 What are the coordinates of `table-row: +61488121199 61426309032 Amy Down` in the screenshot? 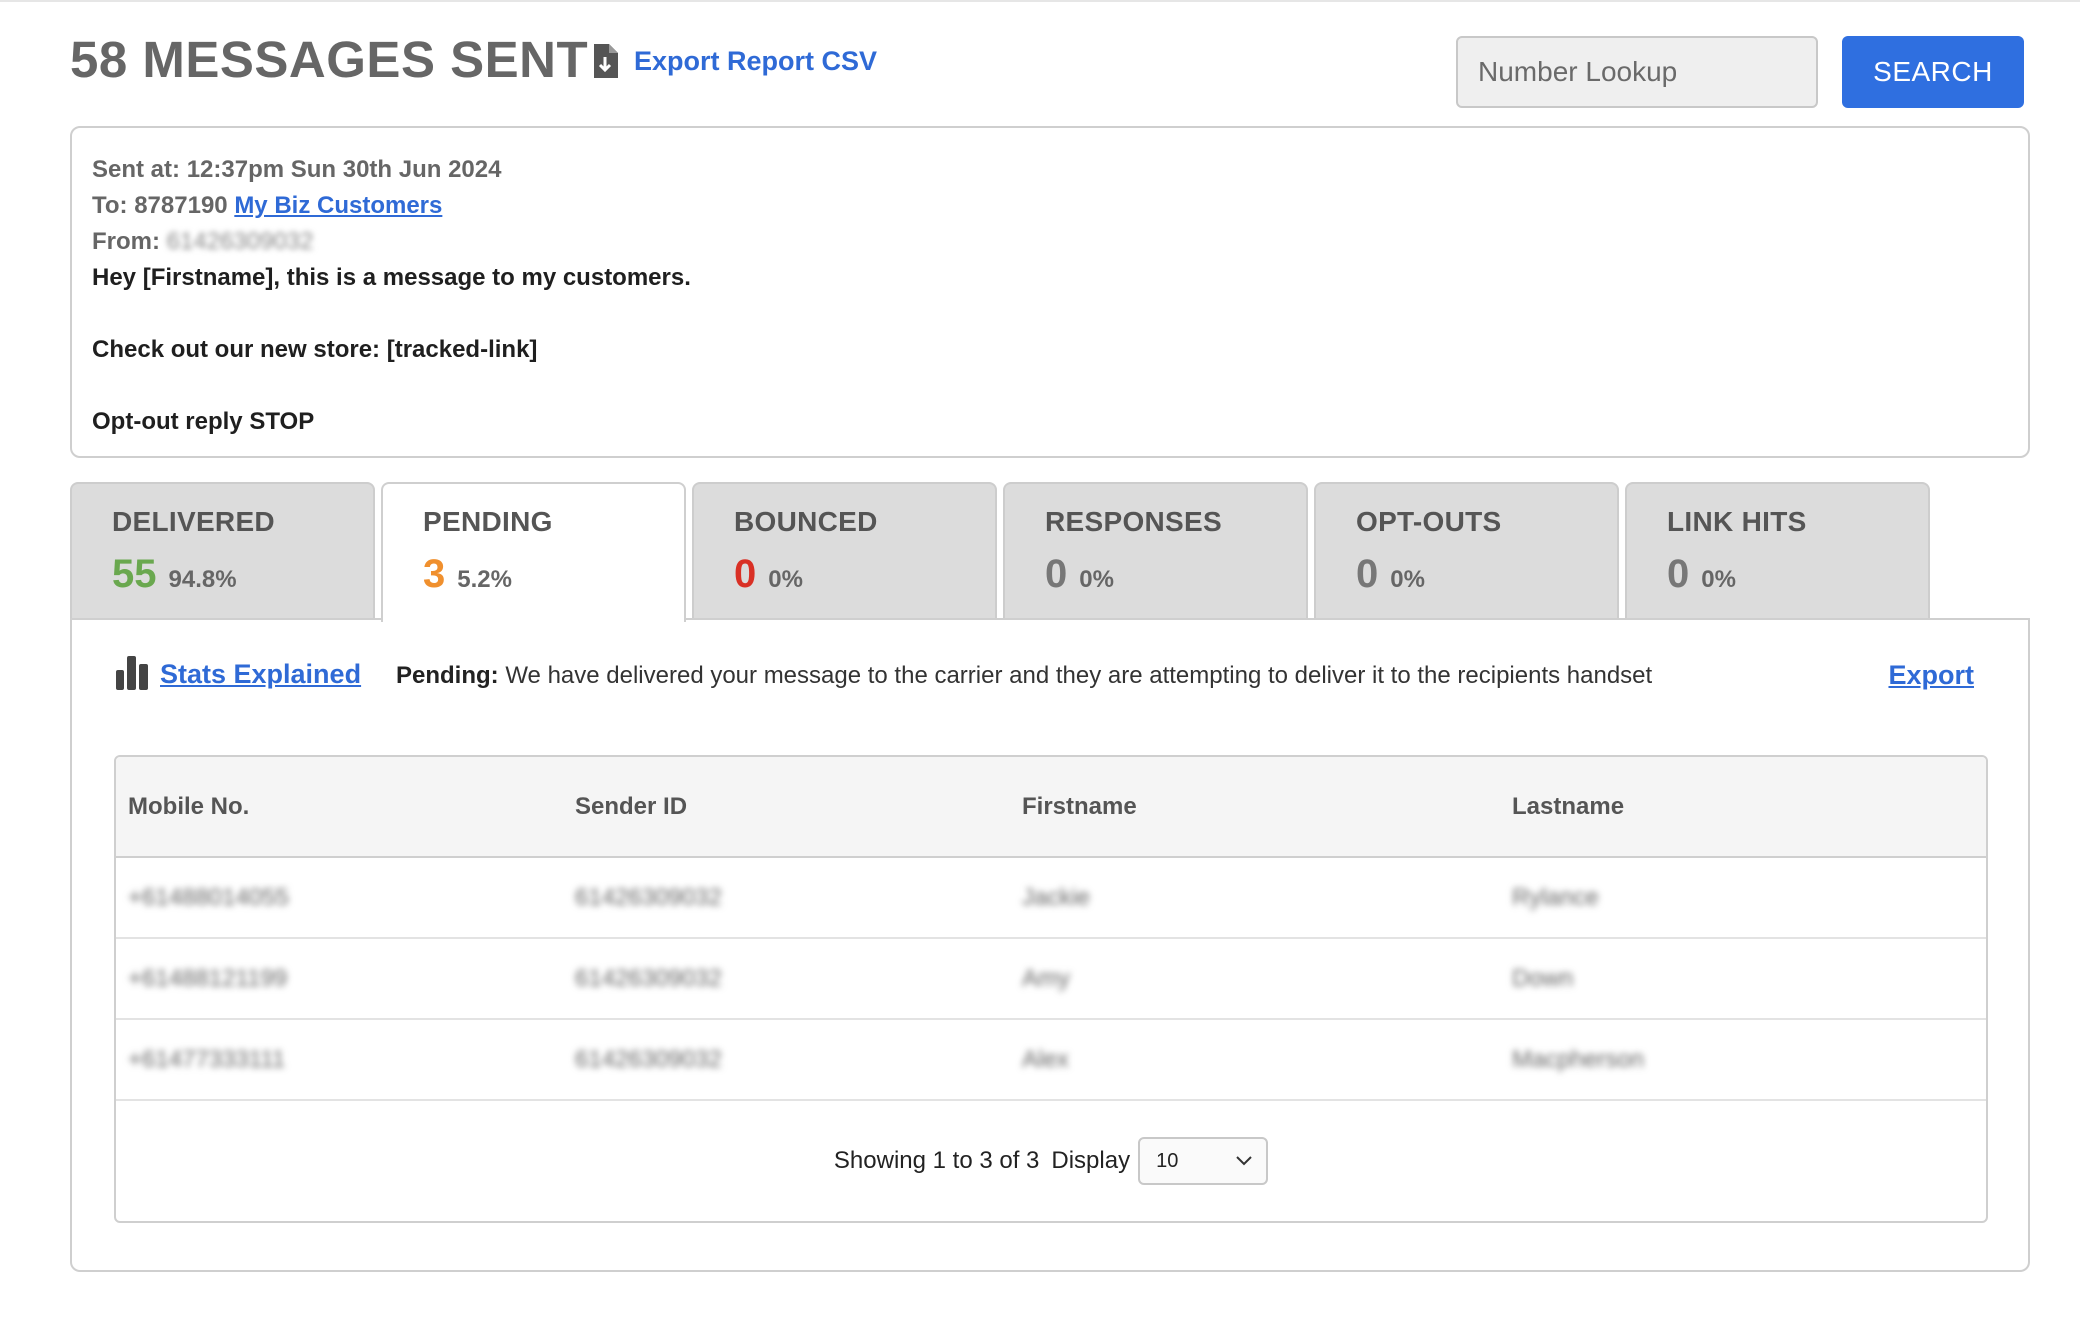 It's located at (1051, 978).